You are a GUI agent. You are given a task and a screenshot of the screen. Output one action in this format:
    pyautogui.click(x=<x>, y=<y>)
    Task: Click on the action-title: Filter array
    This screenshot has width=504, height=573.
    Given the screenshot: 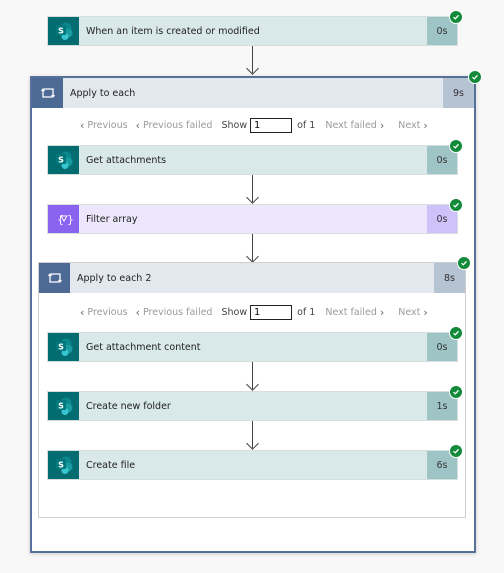 What is the action you would take?
    pyautogui.click(x=253, y=219)
    